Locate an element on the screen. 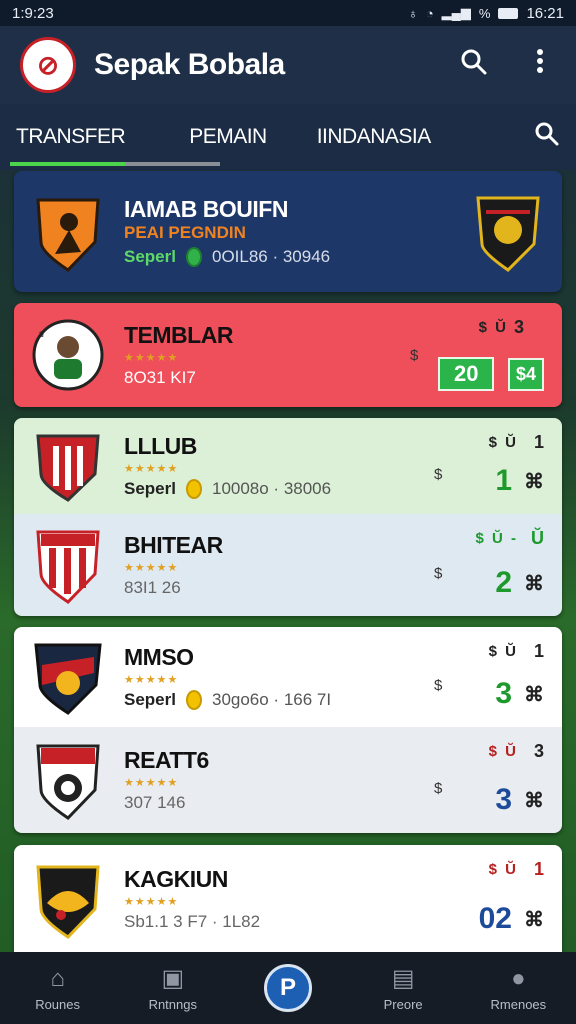 Image resolution: width=576 pixels, height=1024 pixels. club-mini: Ŭ is located at coordinates (537, 538).